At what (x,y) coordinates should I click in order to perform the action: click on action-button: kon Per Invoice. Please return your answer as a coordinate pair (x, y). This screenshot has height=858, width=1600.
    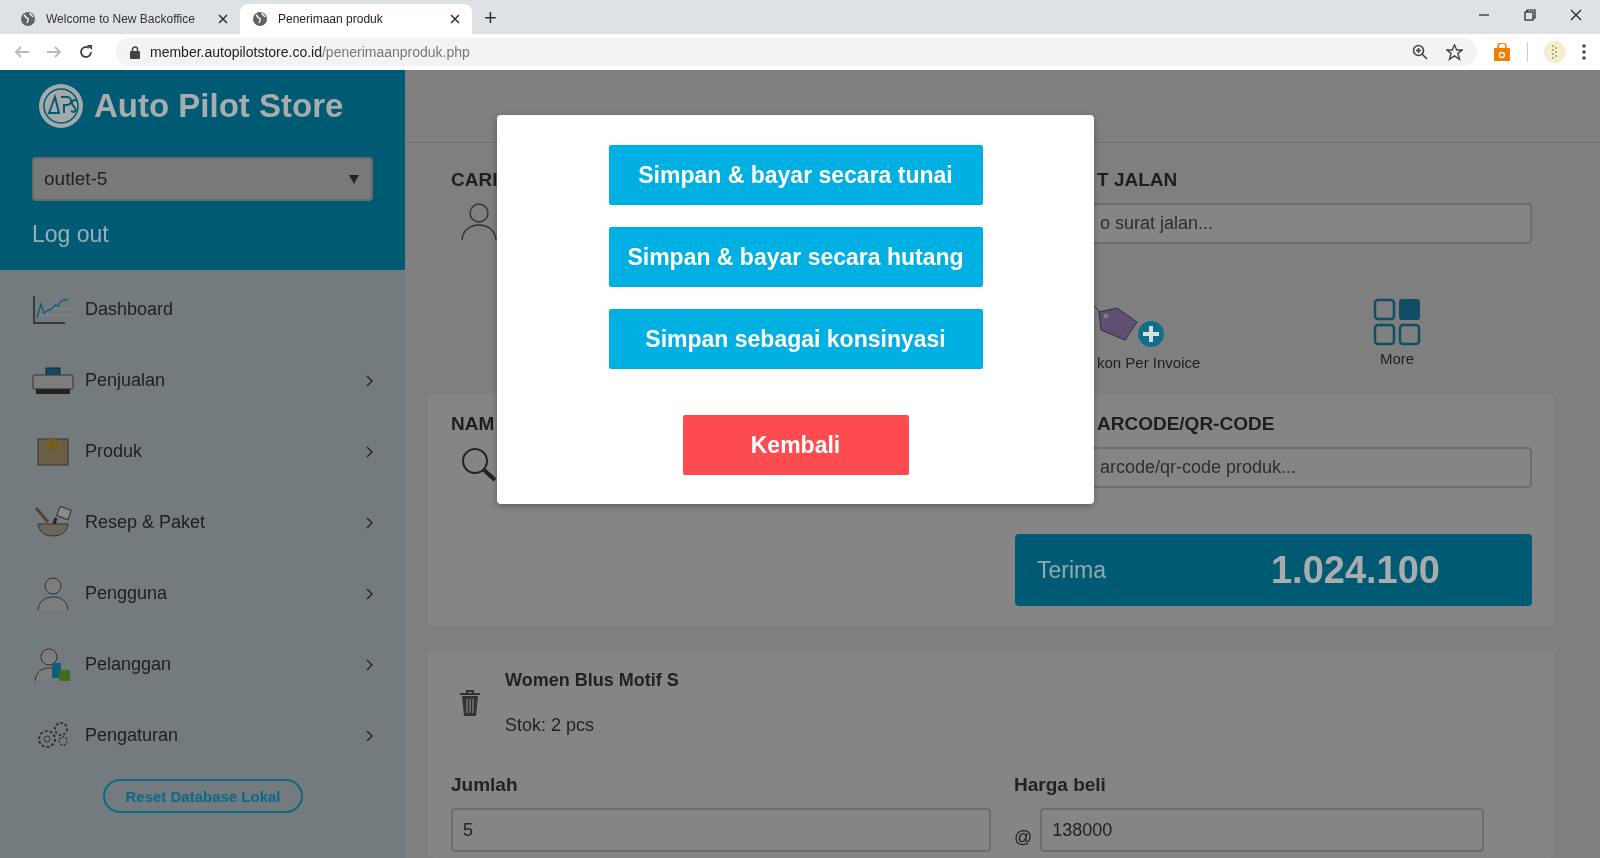
    Looking at the image, I should click on (1152, 334).